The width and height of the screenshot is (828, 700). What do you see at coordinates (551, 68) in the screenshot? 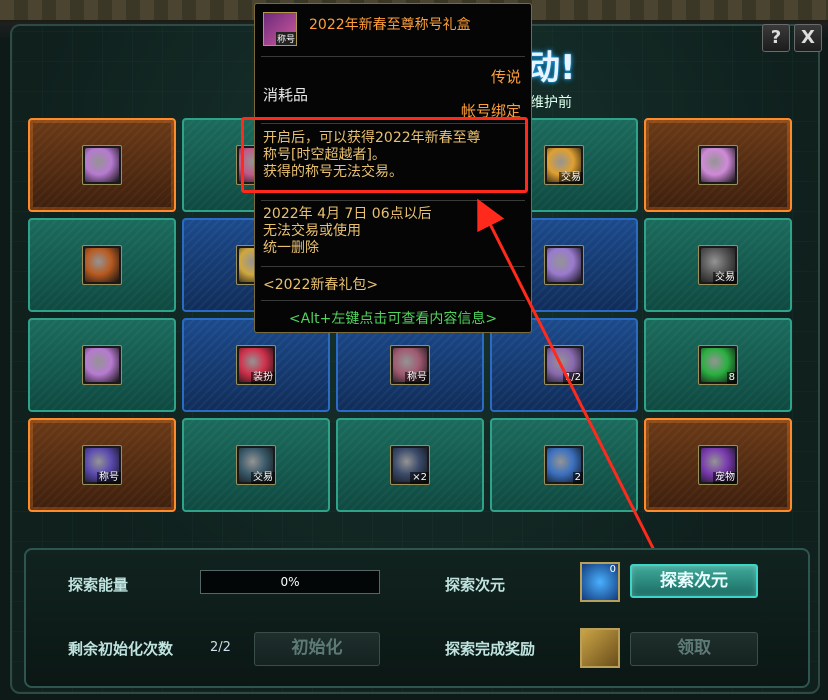
I see `page-title: 动!` at bounding box center [551, 68].